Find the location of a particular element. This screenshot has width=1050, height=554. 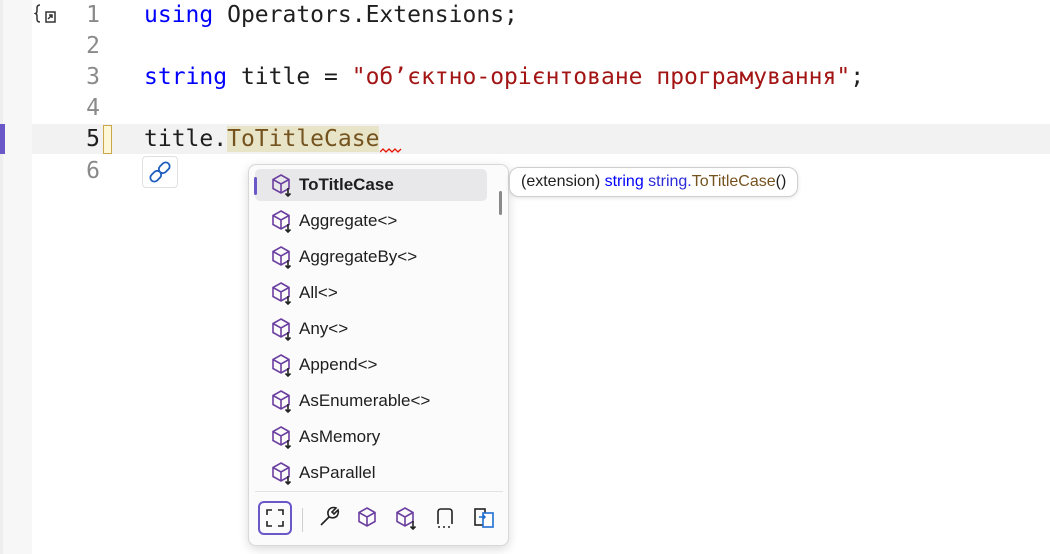

completion-item-label: All<> is located at coordinates (318, 292).